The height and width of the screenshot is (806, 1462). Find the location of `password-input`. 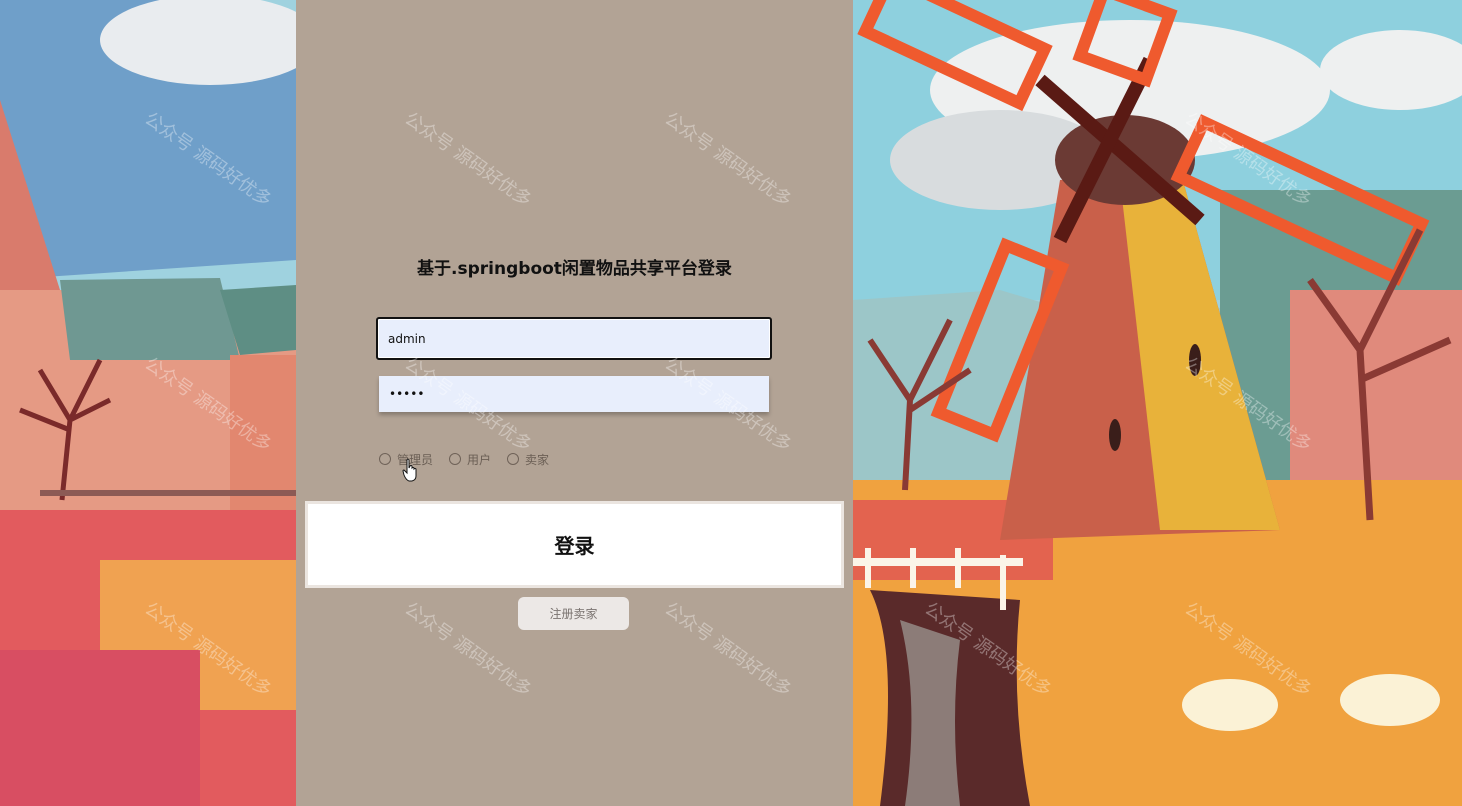

password-input is located at coordinates (574, 394).